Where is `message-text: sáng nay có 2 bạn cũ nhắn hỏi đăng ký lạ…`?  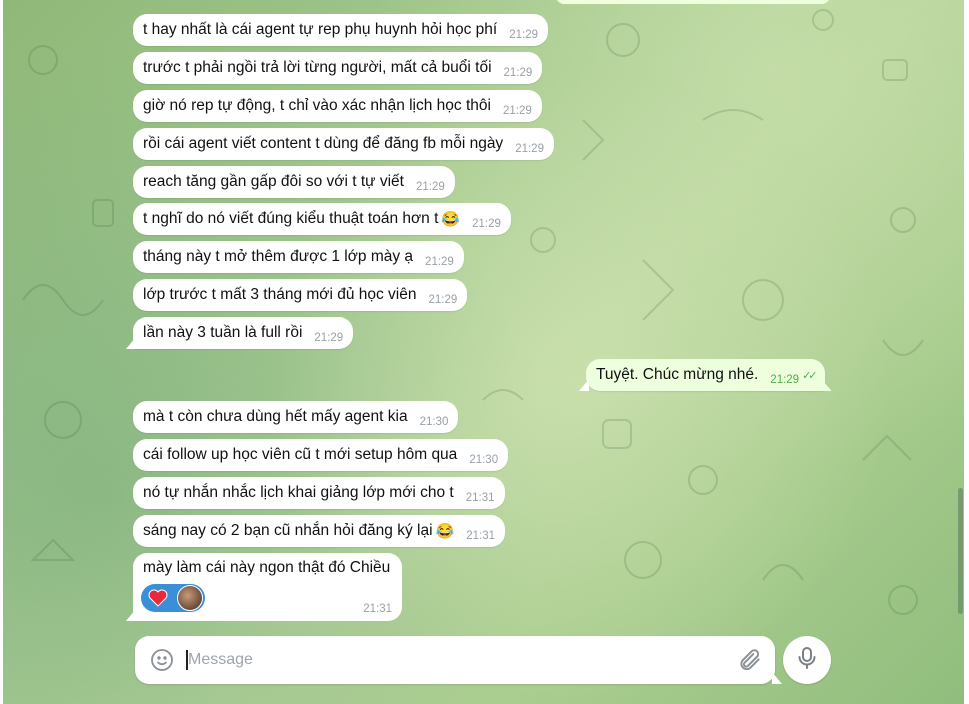 message-text: sáng nay có 2 bạn cũ nhắn hỏi đăng ký lạ… is located at coordinates (288, 530).